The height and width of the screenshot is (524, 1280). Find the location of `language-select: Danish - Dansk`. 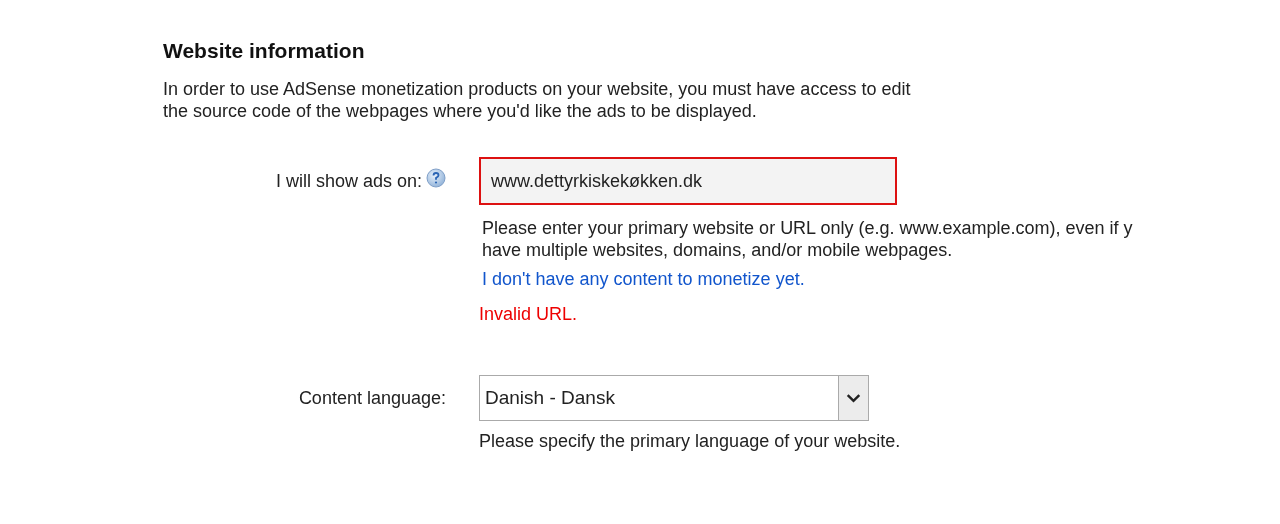

language-select: Danish - Dansk is located at coordinates (674, 398).